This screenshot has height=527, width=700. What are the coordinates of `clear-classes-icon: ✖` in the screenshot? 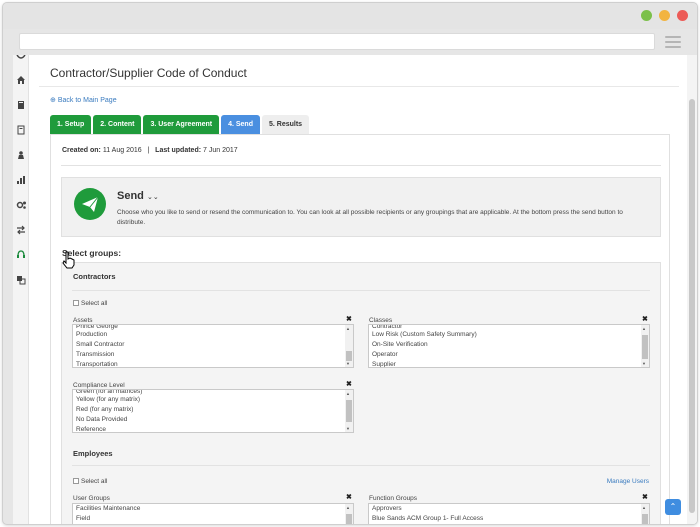 It's located at (645, 319).